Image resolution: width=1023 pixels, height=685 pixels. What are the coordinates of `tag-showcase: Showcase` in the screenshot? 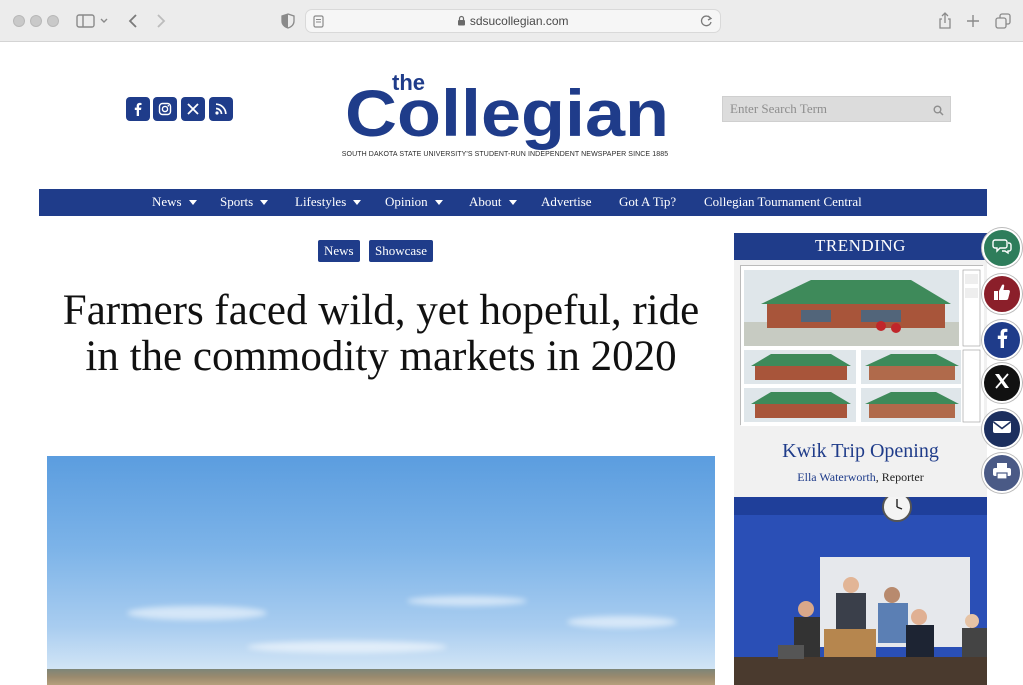 It's located at (401, 251).